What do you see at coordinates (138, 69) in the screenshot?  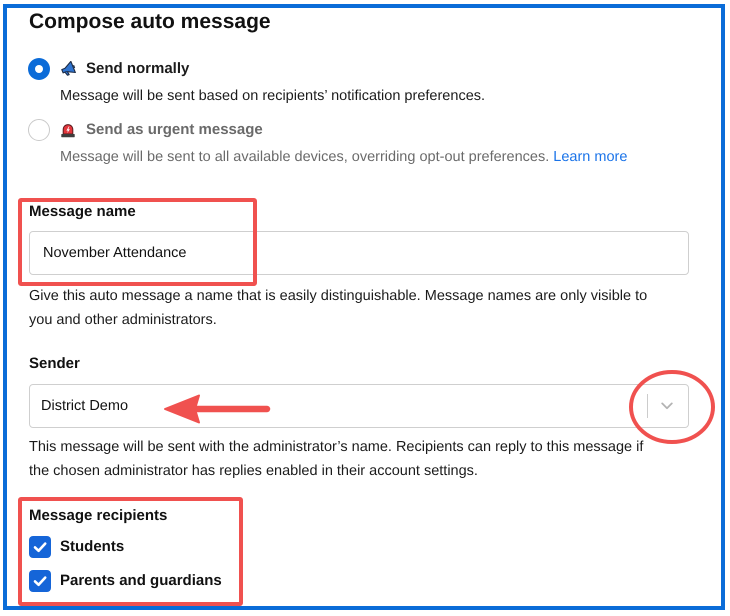 I see `option-label: Send normally` at bounding box center [138, 69].